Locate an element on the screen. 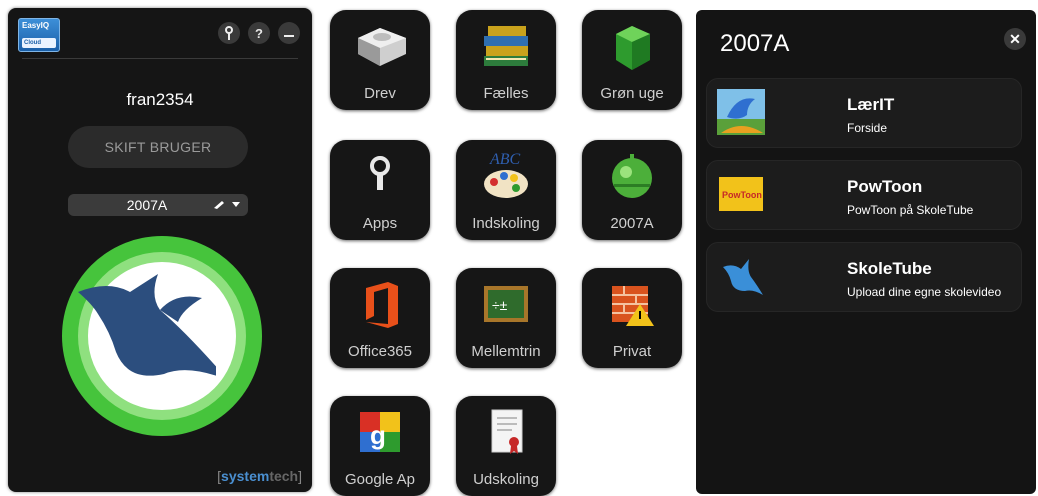  card-subtitle: Forside is located at coordinates (867, 128).